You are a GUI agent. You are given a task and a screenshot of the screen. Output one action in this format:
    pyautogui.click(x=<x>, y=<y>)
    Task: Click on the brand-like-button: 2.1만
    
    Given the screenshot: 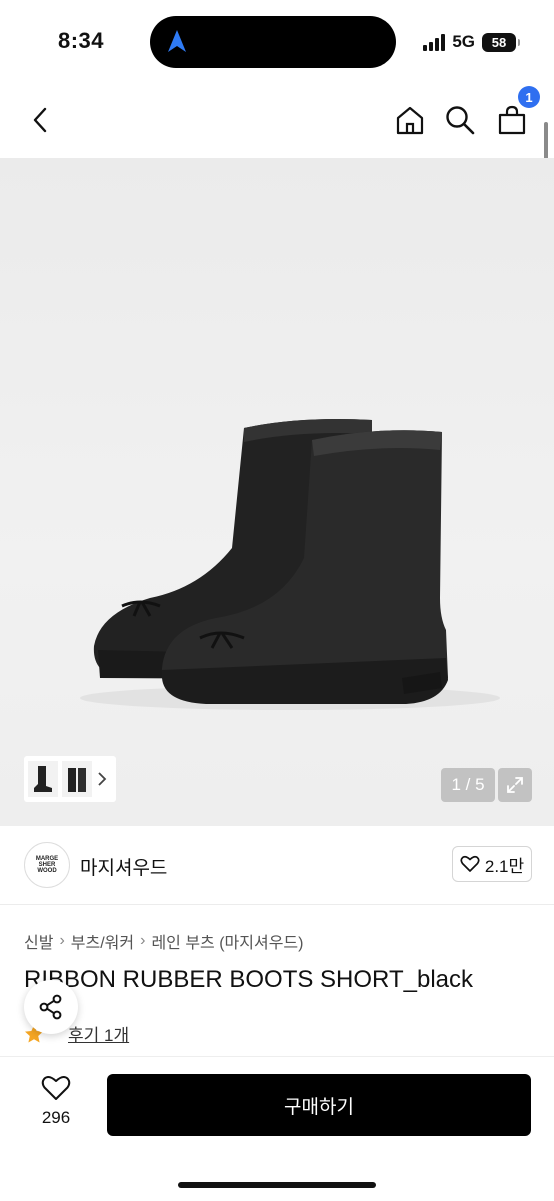 What is the action you would take?
    pyautogui.click(x=492, y=864)
    